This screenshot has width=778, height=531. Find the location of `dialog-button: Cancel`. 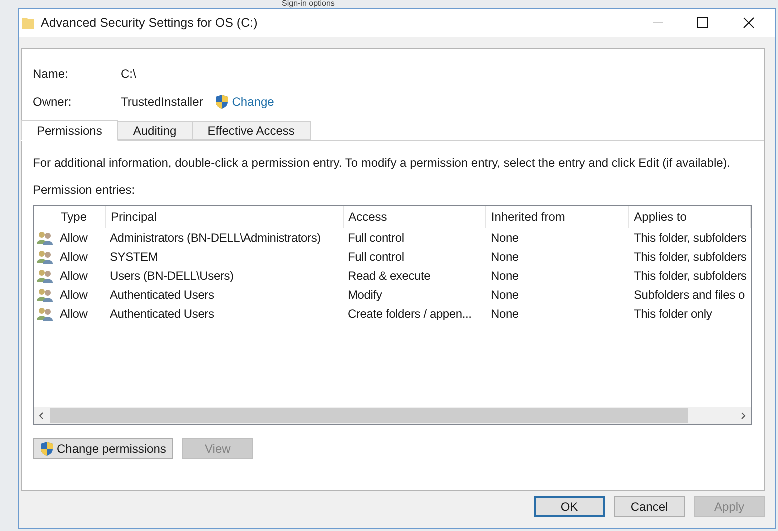

dialog-button: Cancel is located at coordinates (649, 506).